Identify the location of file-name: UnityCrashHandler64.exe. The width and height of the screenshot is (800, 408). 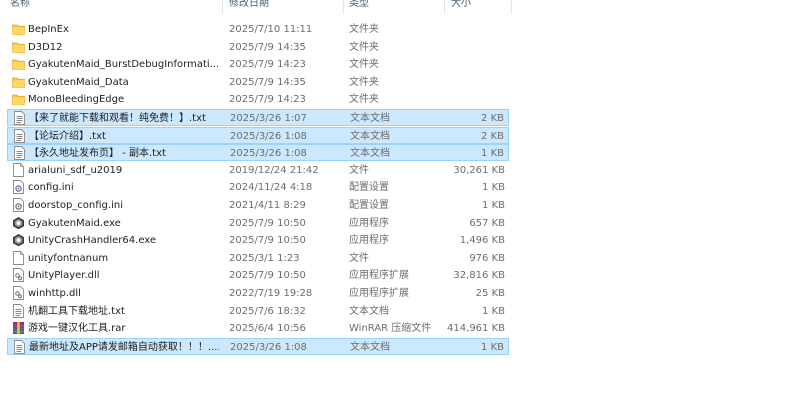
(92, 241).